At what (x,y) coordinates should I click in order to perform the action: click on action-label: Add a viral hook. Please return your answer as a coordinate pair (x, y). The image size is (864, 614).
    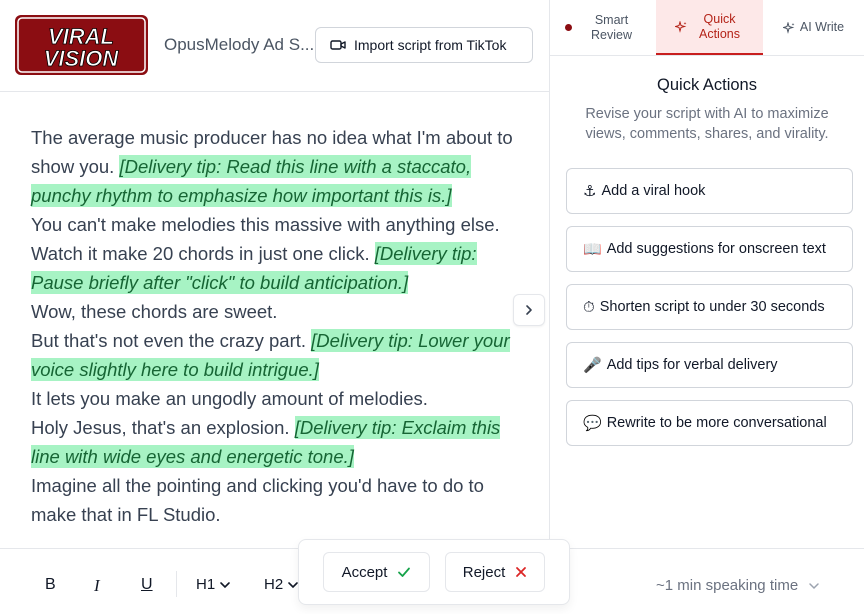
    Looking at the image, I should click on (653, 191).